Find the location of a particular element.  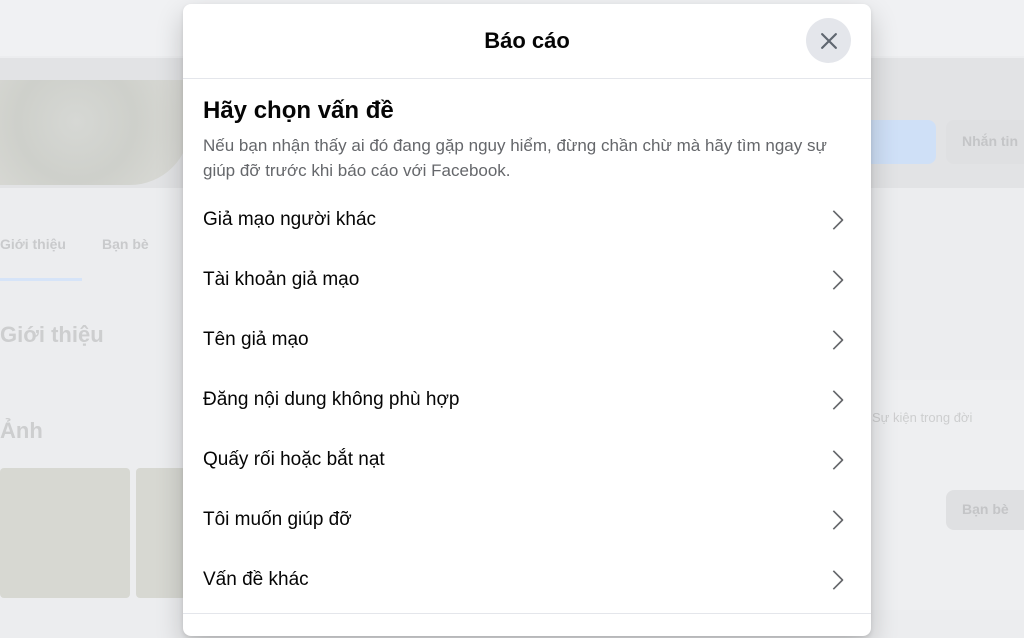

option-inappropriate-content: Đăng nội dung không phù hợp is located at coordinates (527, 400).